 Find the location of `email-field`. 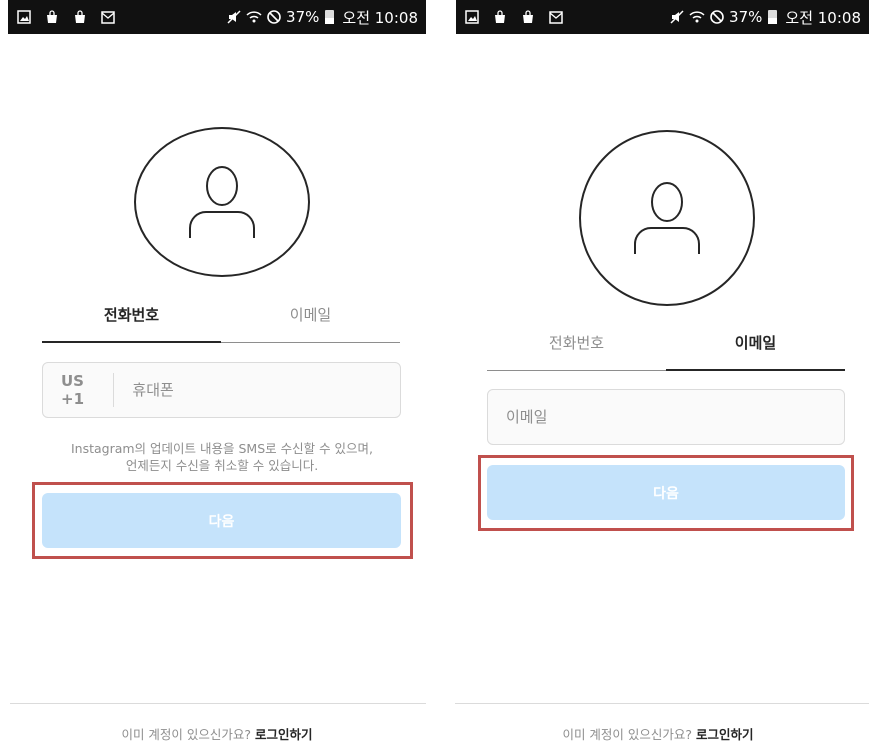

email-field is located at coordinates (666, 417).